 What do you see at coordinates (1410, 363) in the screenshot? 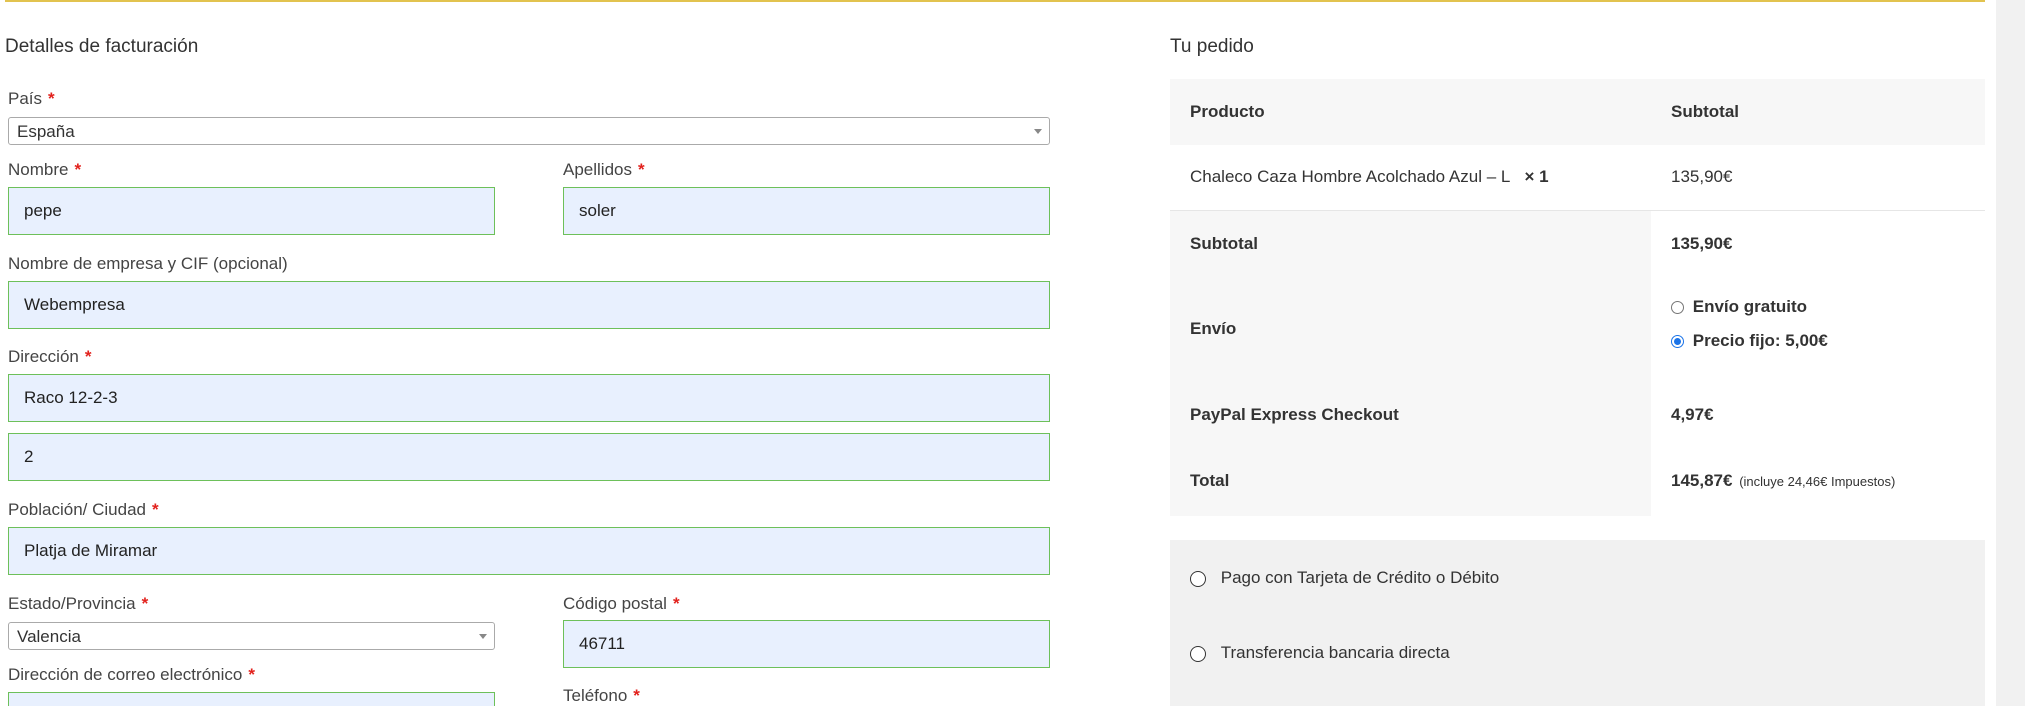
I see `order-totals-label-column` at bounding box center [1410, 363].